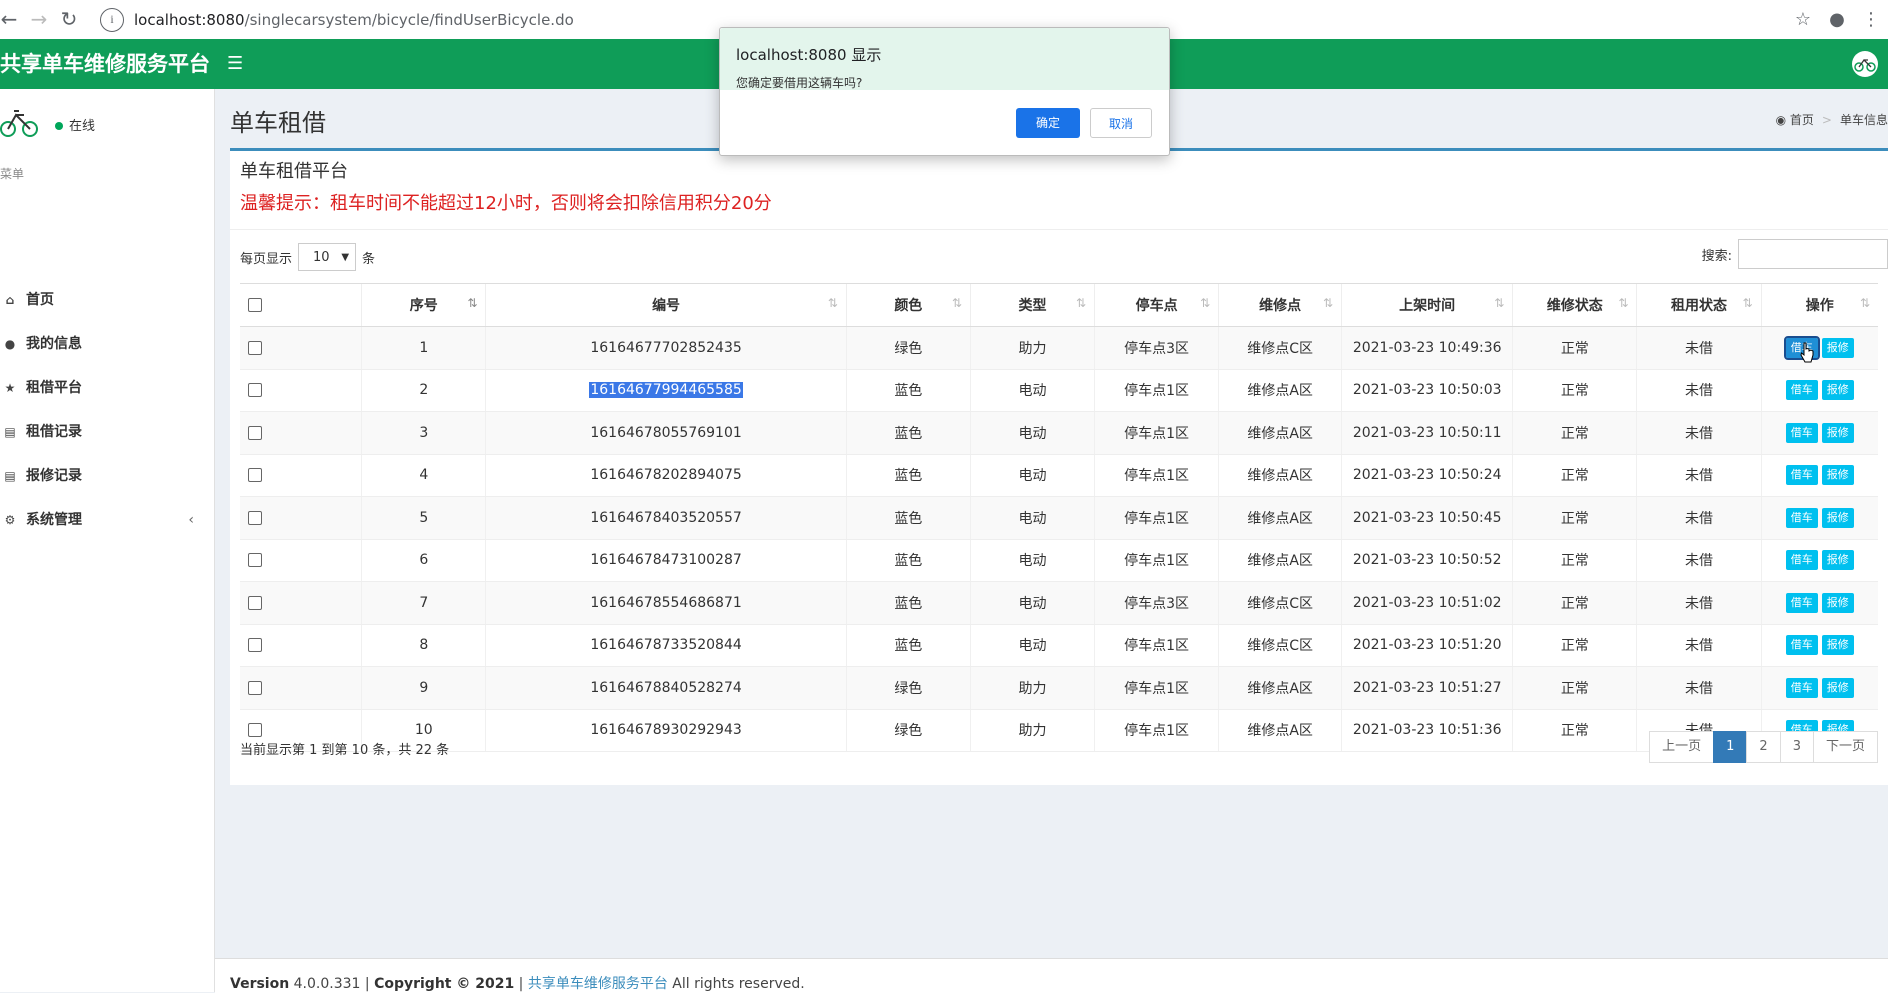 This screenshot has width=1888, height=993. Describe the element at coordinates (100, 388) in the screenshot. I see `sidebar-item-rental-platform: ★ 租借平台` at that location.